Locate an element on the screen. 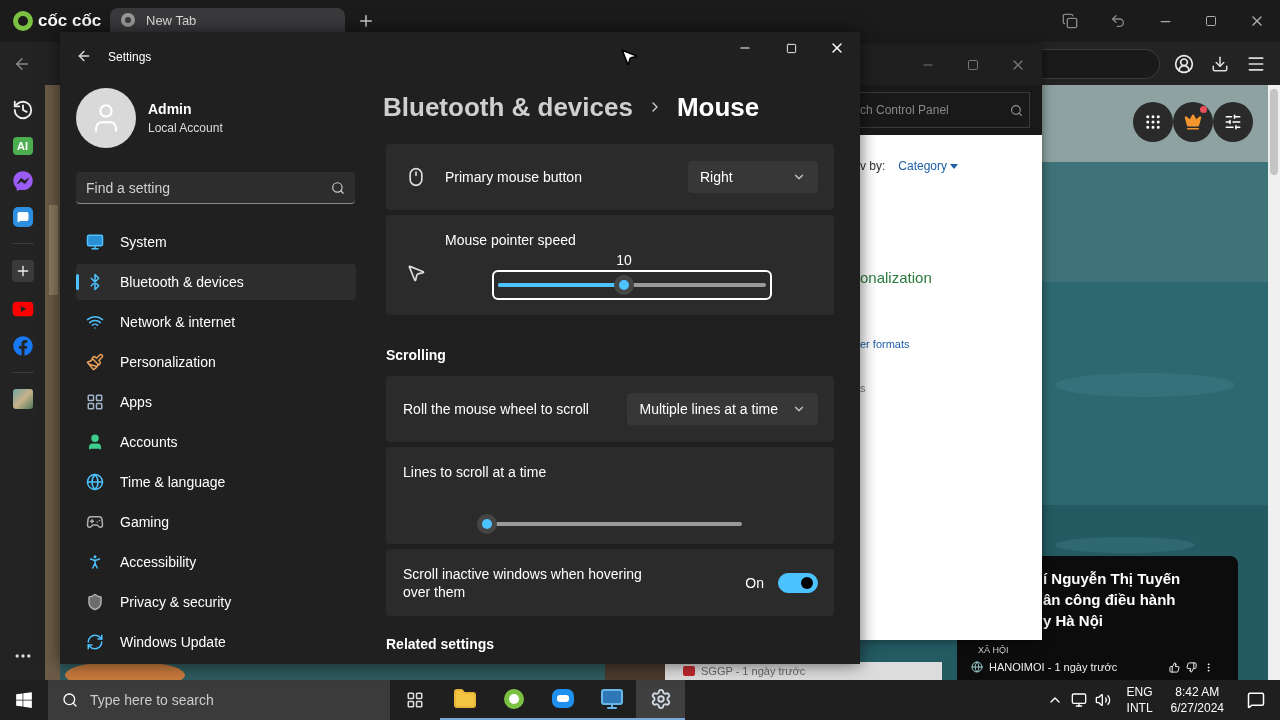 The width and height of the screenshot is (1280, 720). mouse-icon is located at coordinates (416, 177).